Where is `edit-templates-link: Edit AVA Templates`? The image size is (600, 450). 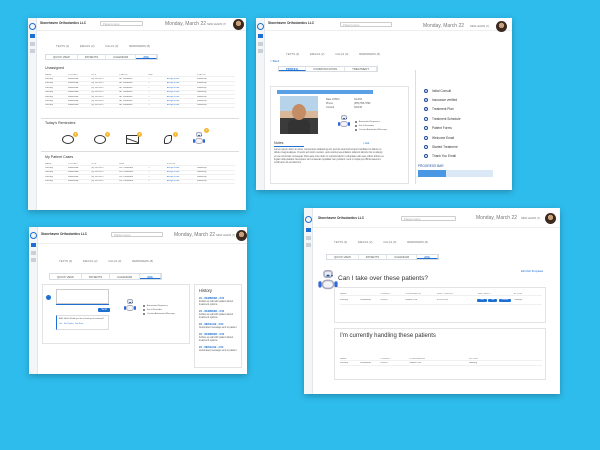
edit-templates-link: Edit AVA Templates is located at coordinates (532, 271).